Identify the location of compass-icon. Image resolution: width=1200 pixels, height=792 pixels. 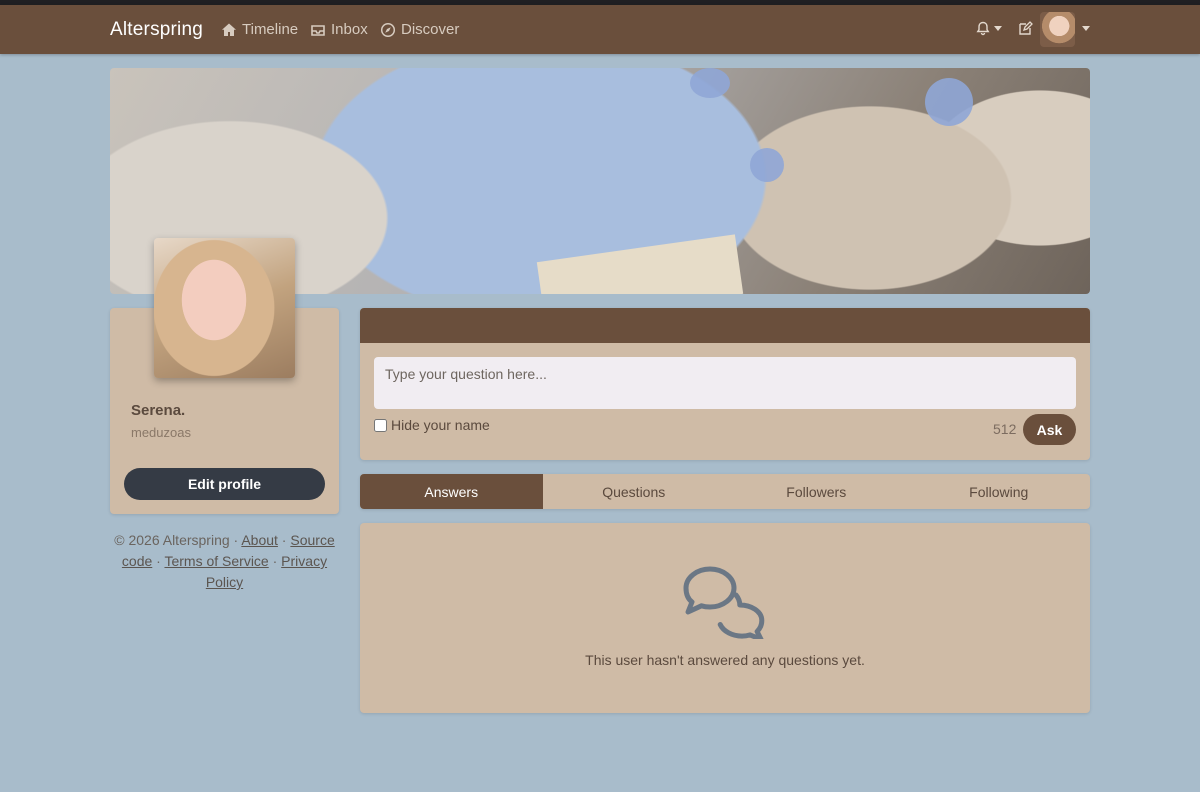
(388, 29).